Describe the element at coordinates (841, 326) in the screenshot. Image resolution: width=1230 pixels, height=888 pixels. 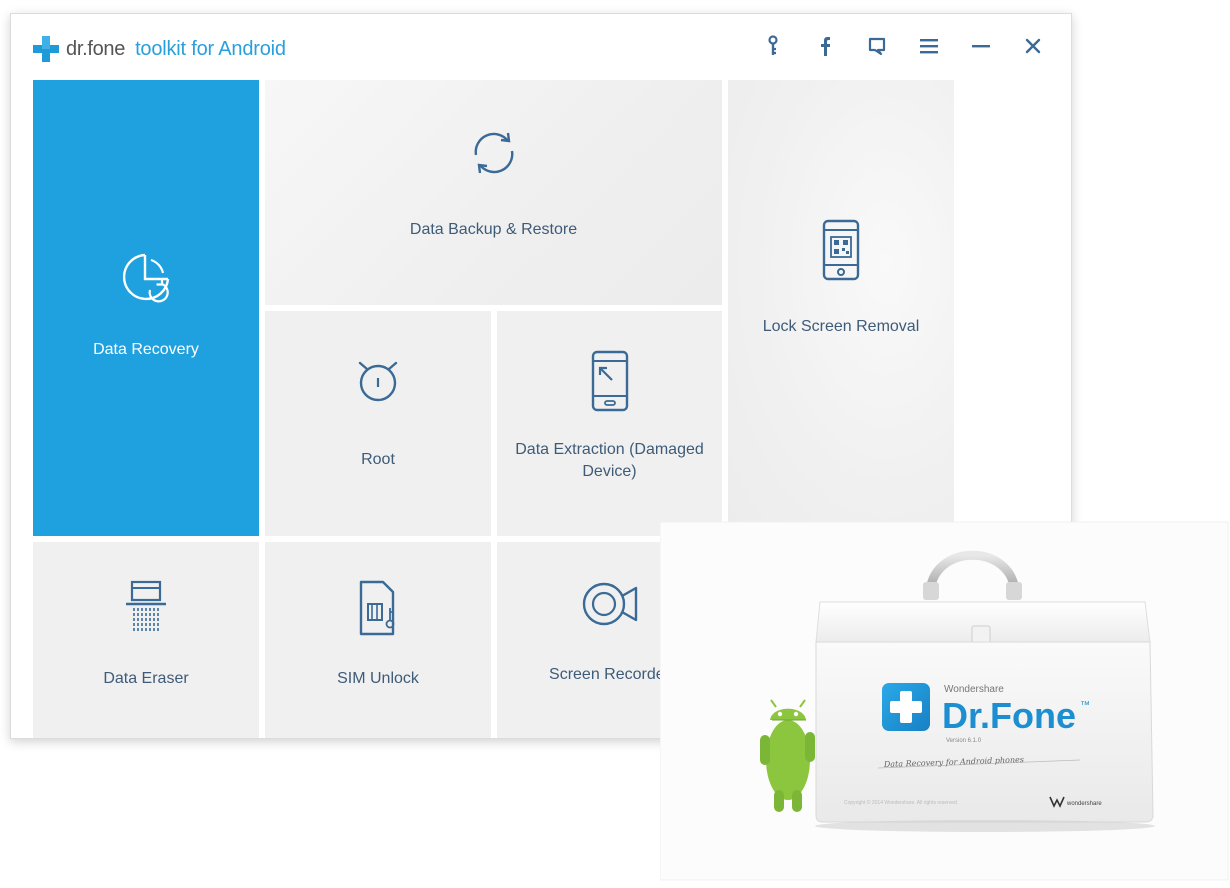
I see `tile-label: Lock Screen Removal` at that location.